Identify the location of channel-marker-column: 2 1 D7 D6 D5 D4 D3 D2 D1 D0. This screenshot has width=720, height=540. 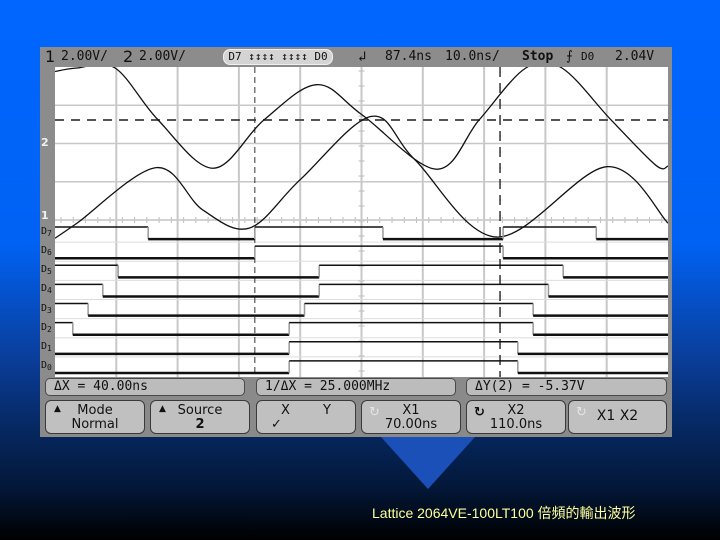
(47, 222).